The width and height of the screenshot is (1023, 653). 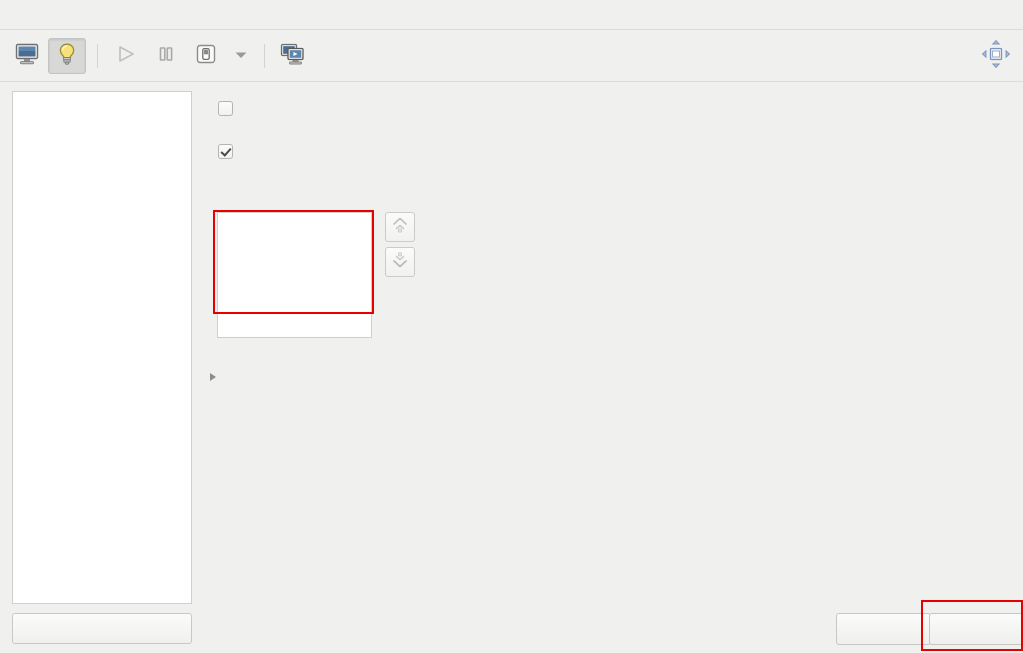 I want to click on shutdown-power-icon, so click(x=206, y=56).